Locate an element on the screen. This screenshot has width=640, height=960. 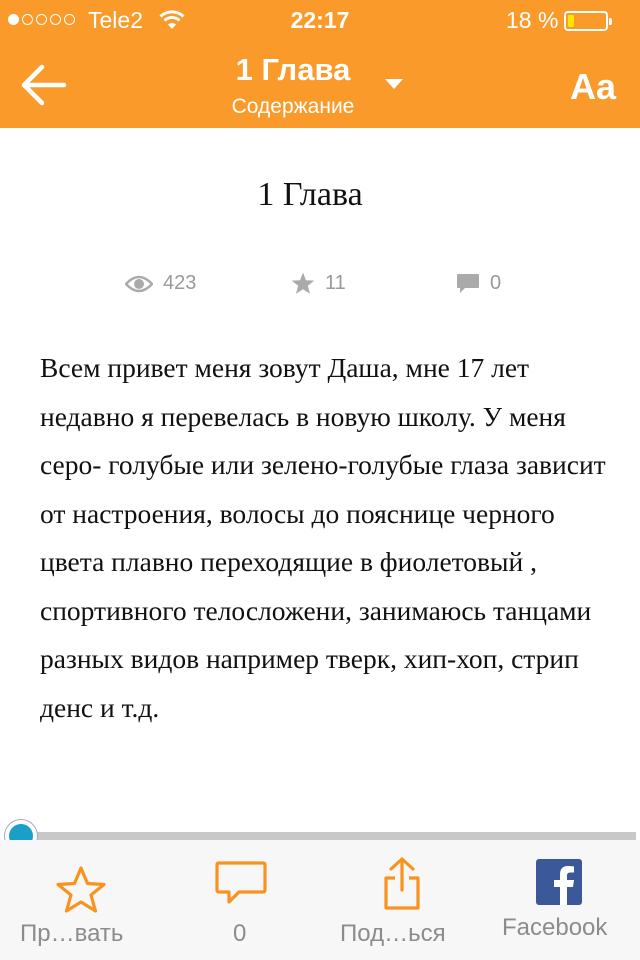
comments-button: 0 is located at coordinates (240, 900).